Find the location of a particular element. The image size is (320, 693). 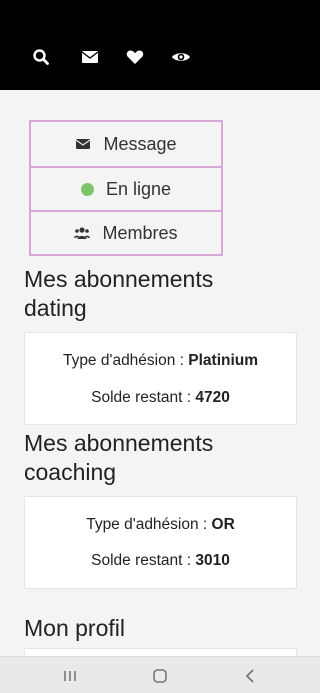

balance-value: 3010 is located at coordinates (212, 560).